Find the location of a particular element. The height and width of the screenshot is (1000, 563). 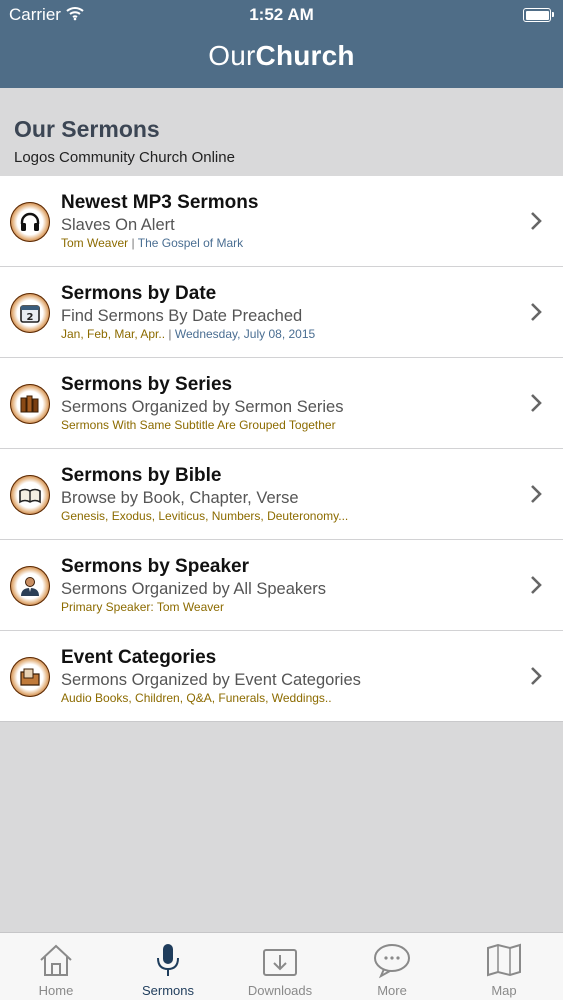

tab-label: Home is located at coordinates (56, 990).